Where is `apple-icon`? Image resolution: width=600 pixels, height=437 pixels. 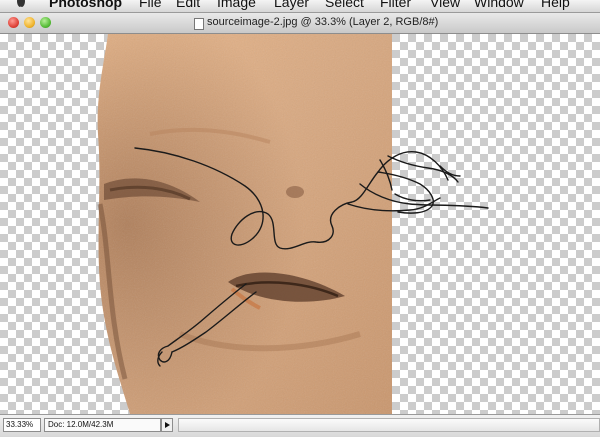 apple-icon is located at coordinates (21, 4).